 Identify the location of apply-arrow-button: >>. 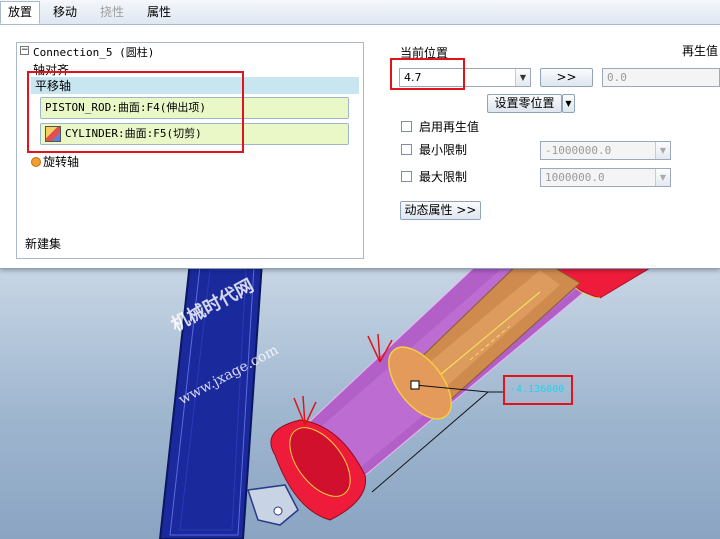
(566, 77).